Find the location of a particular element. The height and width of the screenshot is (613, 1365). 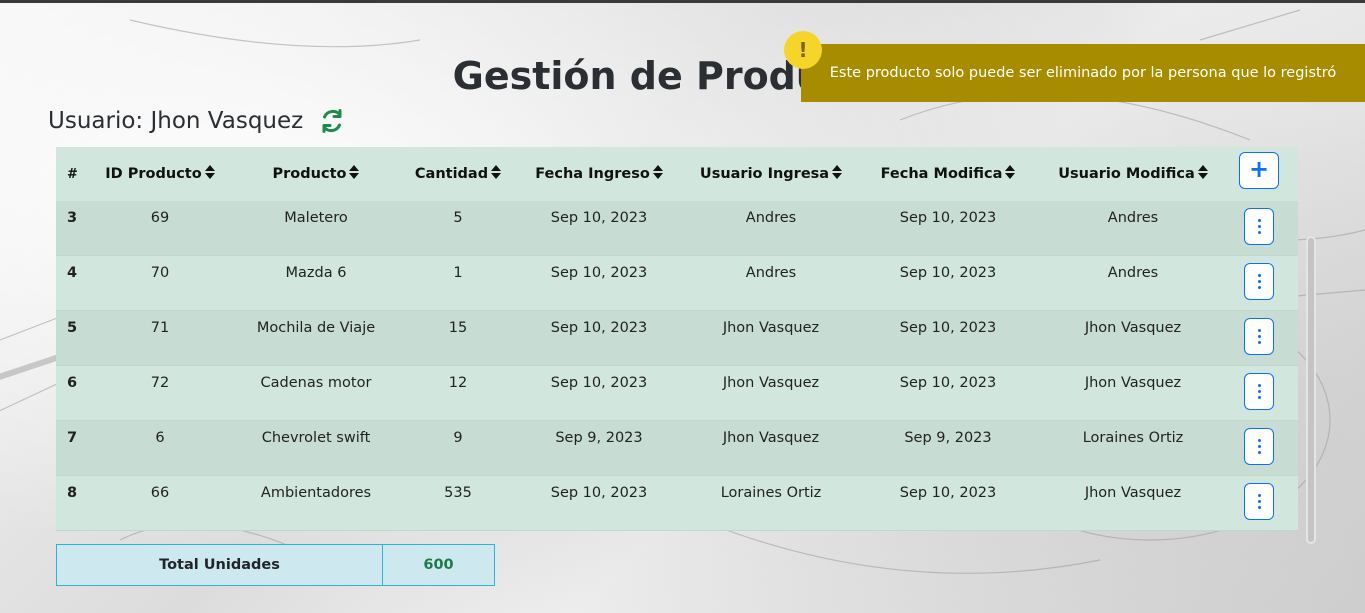

cell-product-id: 72 is located at coordinates (160, 383).